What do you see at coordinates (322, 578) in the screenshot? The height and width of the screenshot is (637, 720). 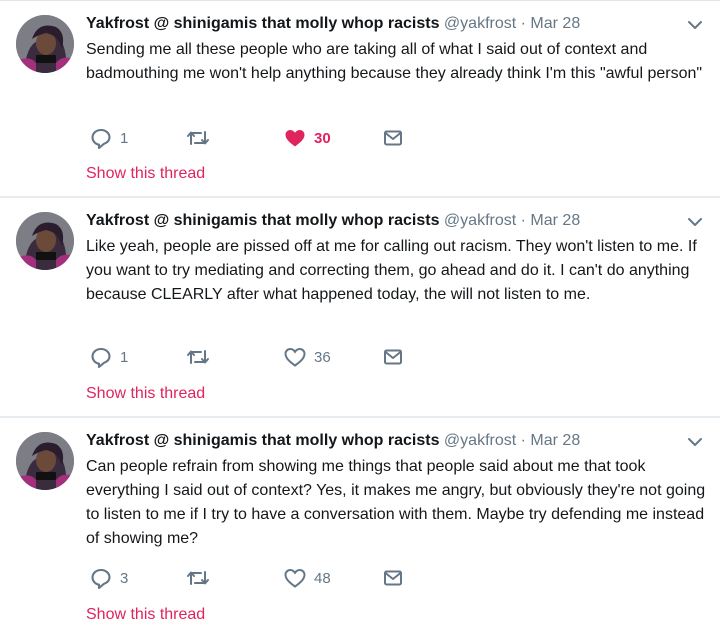 I see `like-count: 48` at bounding box center [322, 578].